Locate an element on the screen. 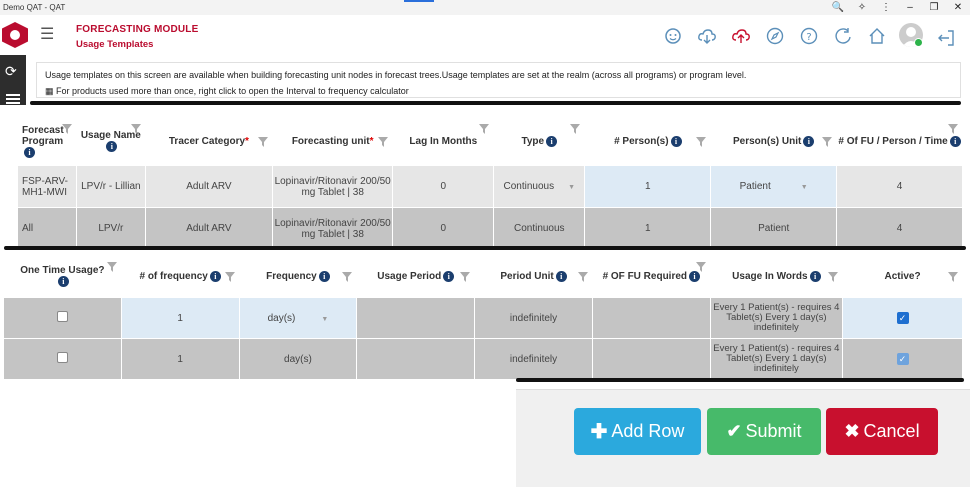 The width and height of the screenshot is (970, 487). cell-frequency: day(s) ▼ is located at coordinates (298, 318).